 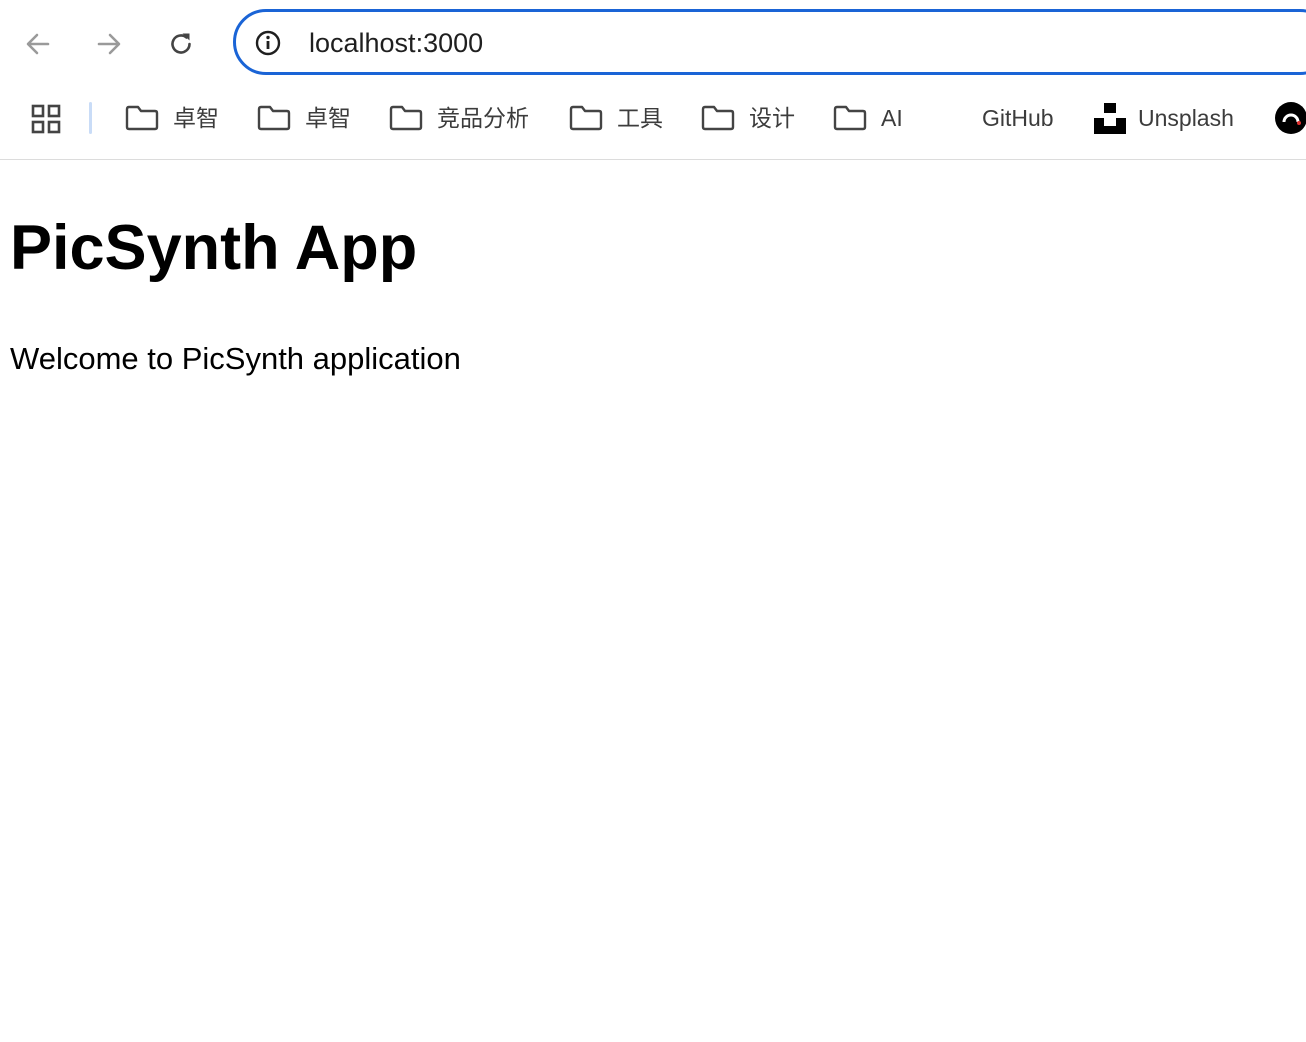 What do you see at coordinates (304, 118) in the screenshot?
I see `bookmark-folder-zhuozhi-2: 卓智` at bounding box center [304, 118].